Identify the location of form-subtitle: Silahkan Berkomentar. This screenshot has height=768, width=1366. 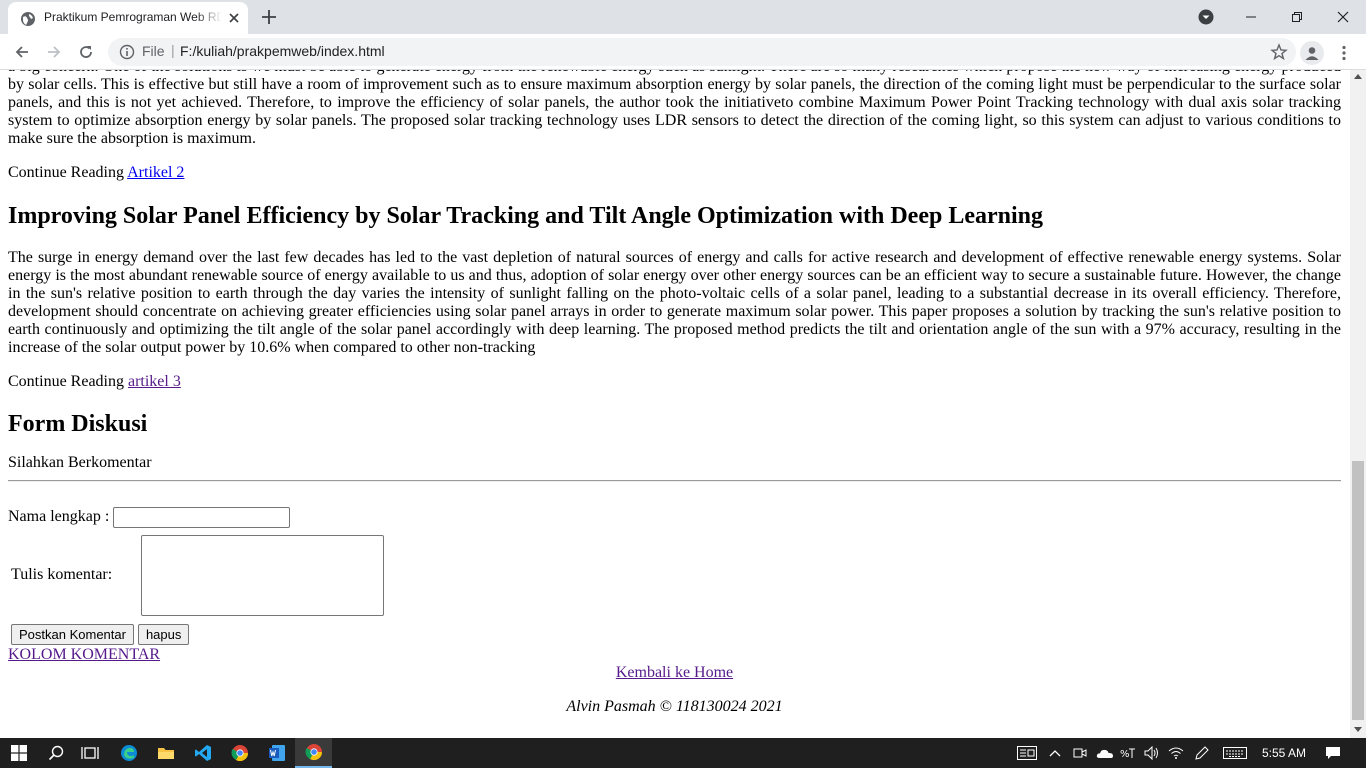
(80, 462).